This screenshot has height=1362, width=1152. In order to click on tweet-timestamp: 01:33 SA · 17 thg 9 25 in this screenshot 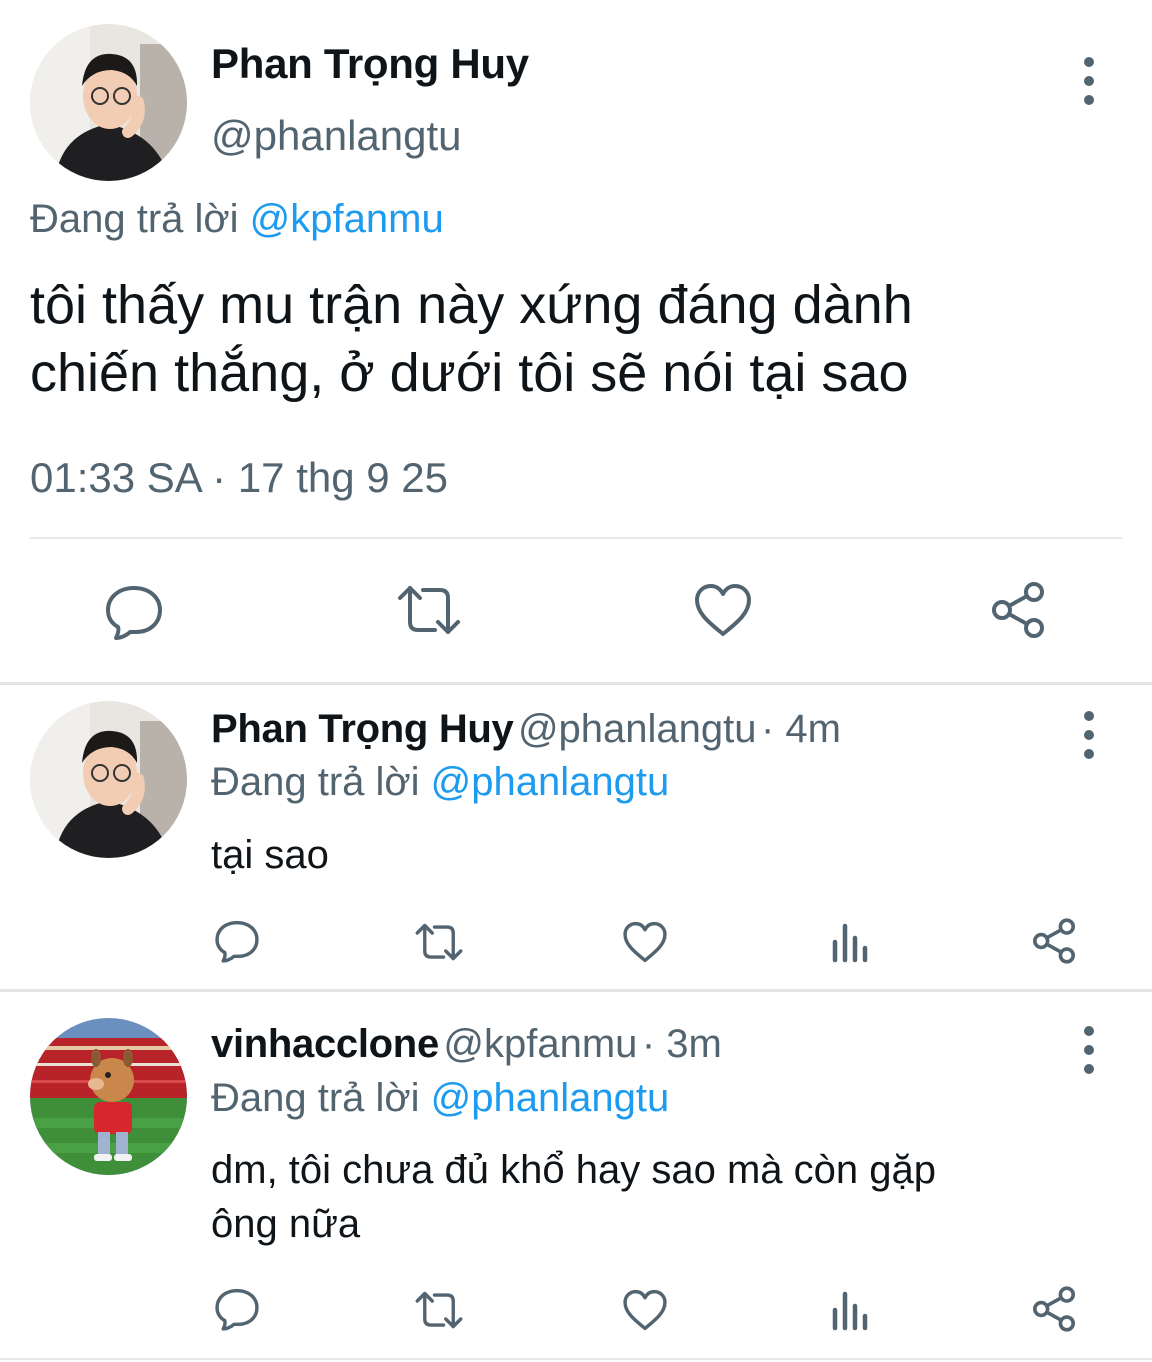, I will do `click(239, 478)`.